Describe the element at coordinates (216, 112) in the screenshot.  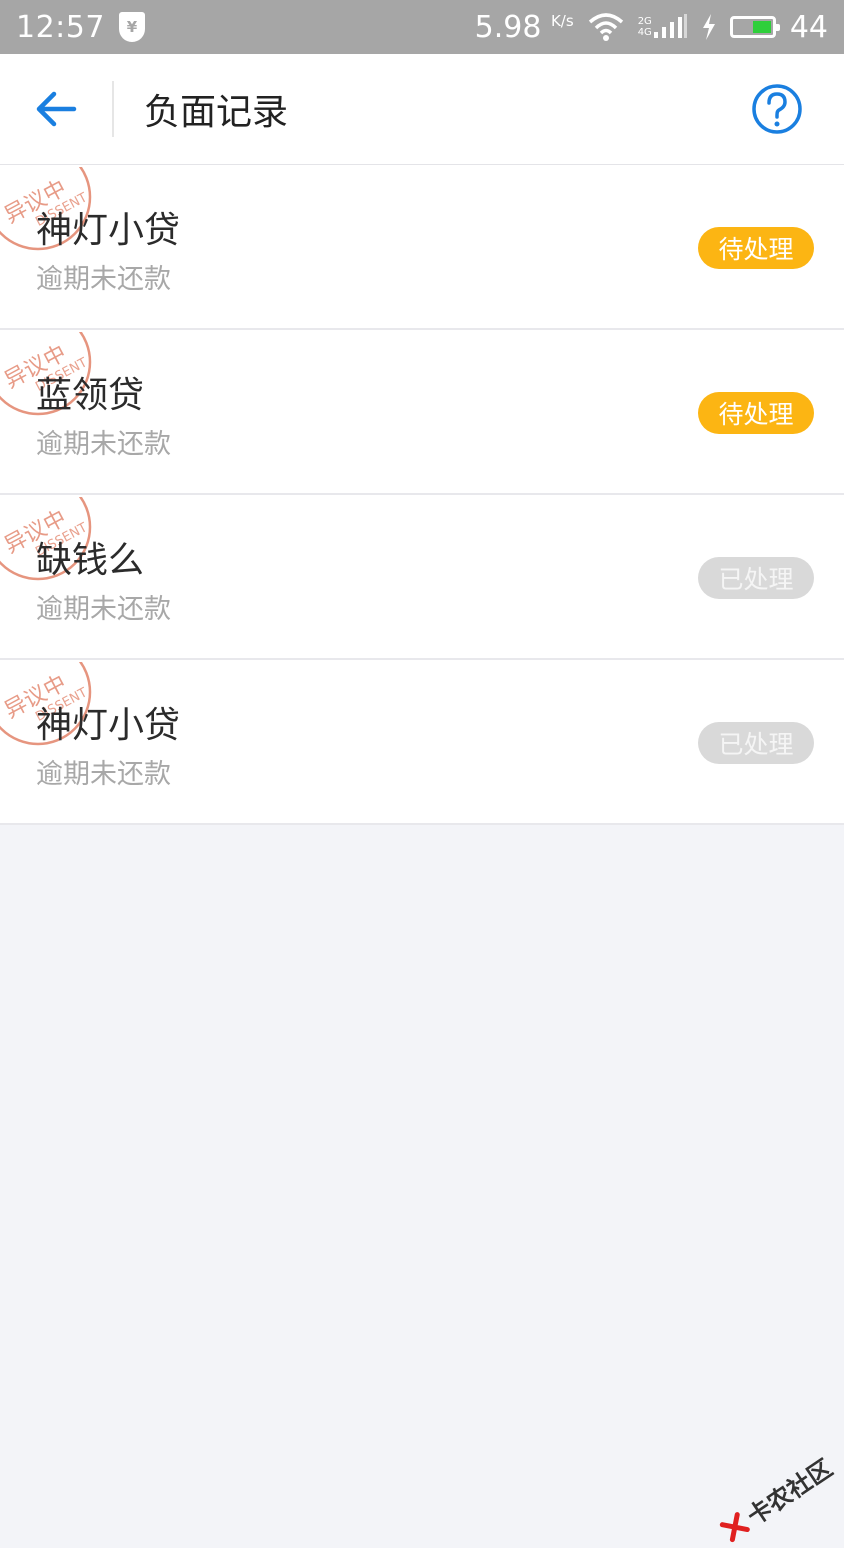
I see `page-title: 负面记录` at that location.